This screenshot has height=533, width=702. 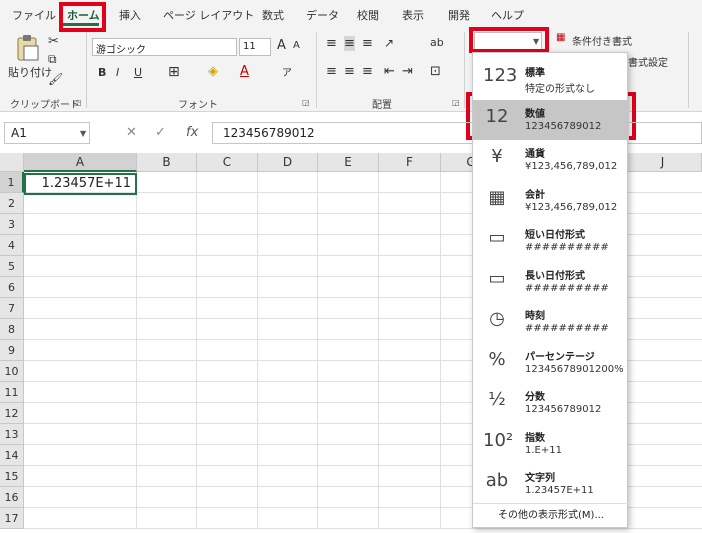 I want to click on tab-file: ファイル, so click(x=34, y=15).